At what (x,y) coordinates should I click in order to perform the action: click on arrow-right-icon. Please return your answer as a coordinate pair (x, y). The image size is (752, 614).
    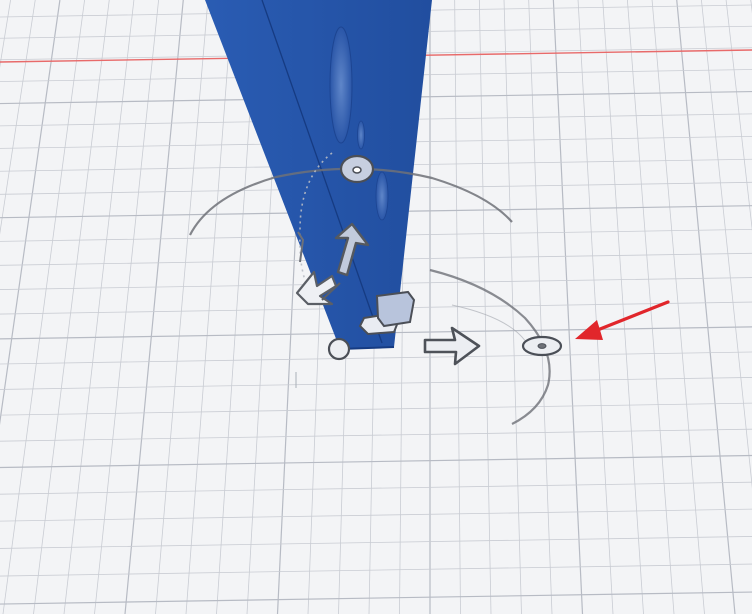
    Looking at the image, I should click on (452, 346).